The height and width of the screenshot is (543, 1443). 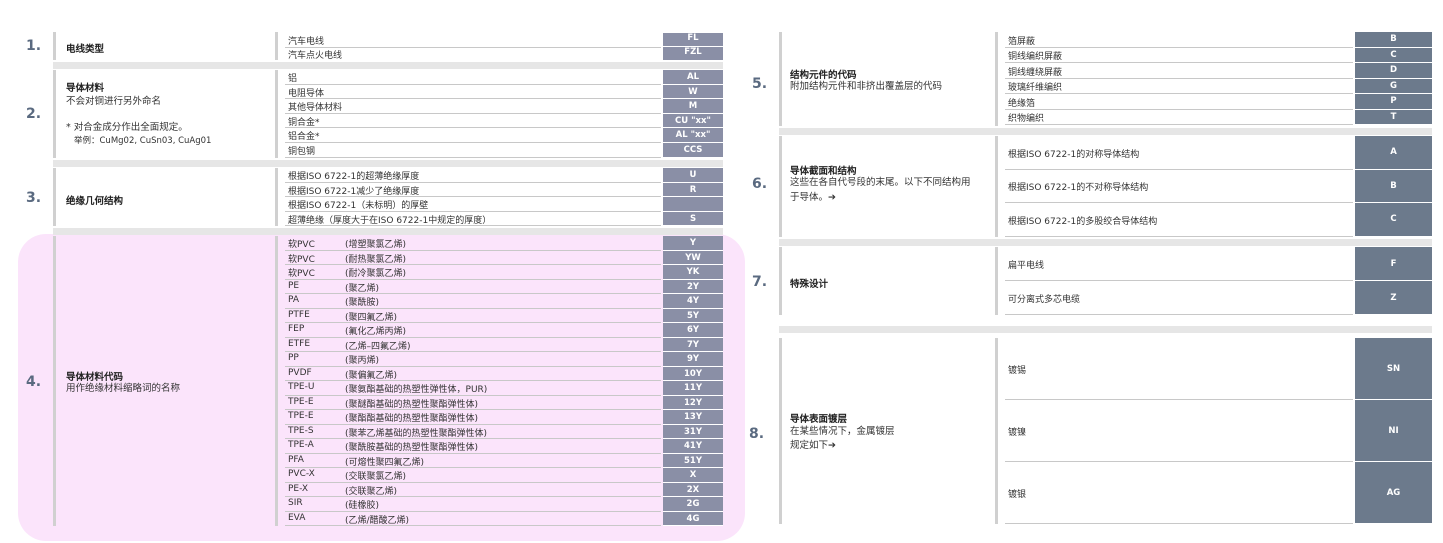 What do you see at coordinates (306, 42) in the screenshot?
I see `row-label: 汽车电线` at bounding box center [306, 42].